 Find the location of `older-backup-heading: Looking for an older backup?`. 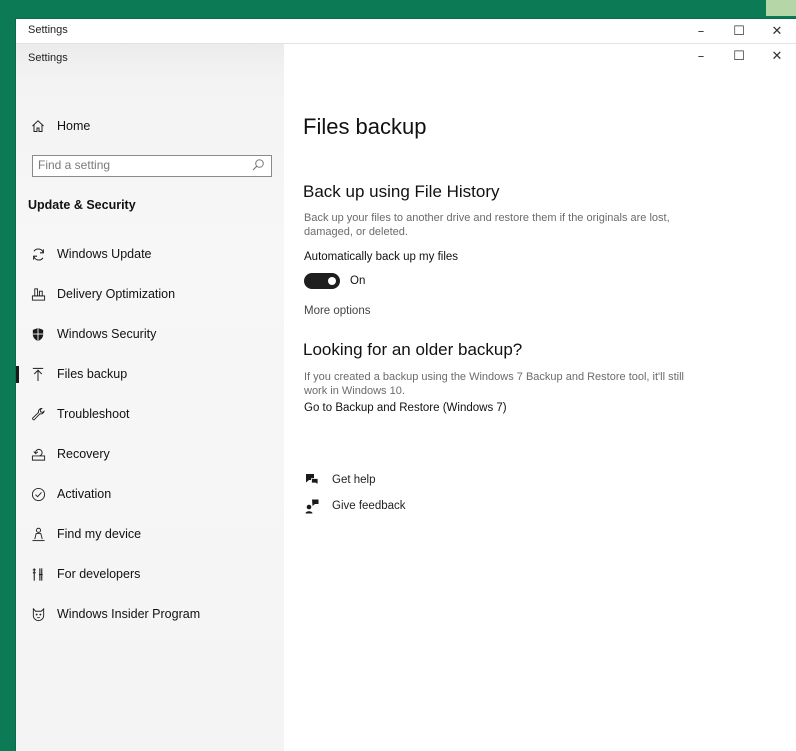

older-backup-heading: Looking for an older backup? is located at coordinates (413, 349).